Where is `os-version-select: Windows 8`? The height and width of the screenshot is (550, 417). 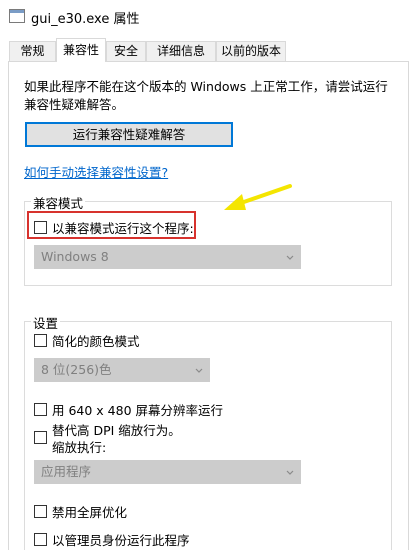 os-version-select: Windows 8 is located at coordinates (167, 257).